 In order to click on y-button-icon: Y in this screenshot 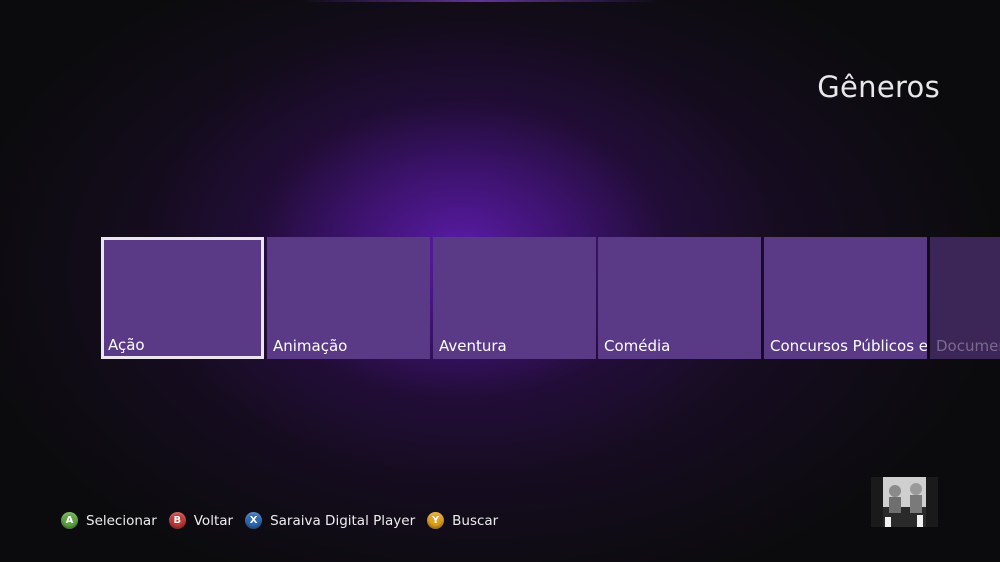, I will do `click(436, 520)`.